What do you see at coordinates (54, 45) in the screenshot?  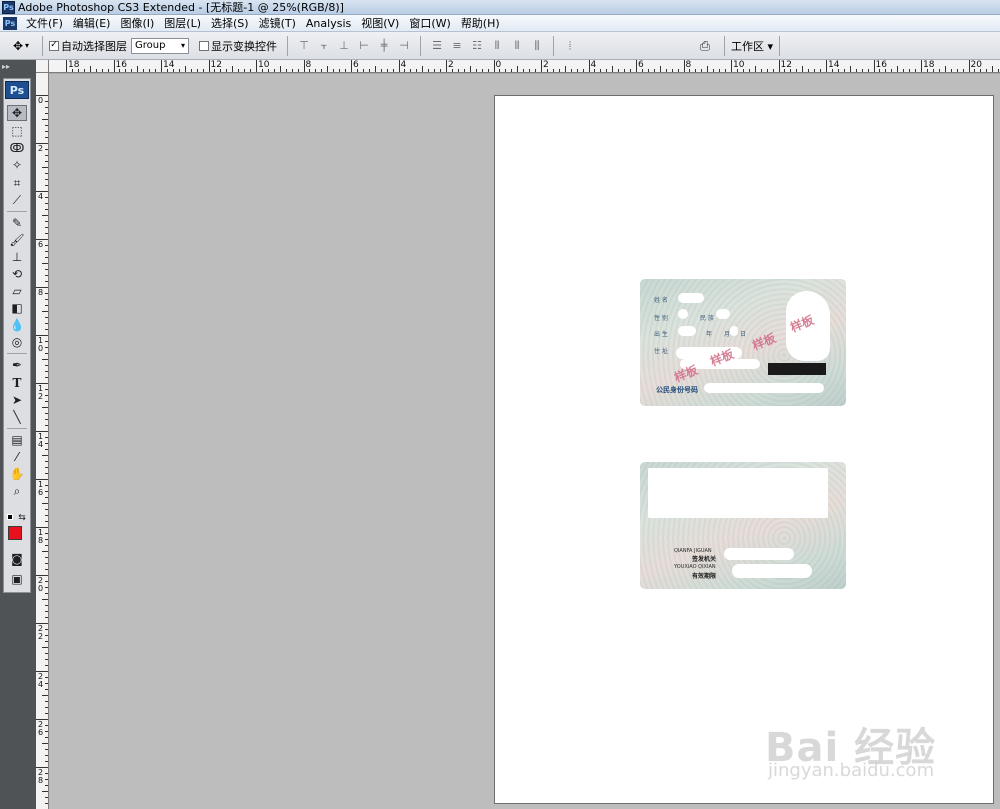 I see `auto-select-checkbox: ✓` at bounding box center [54, 45].